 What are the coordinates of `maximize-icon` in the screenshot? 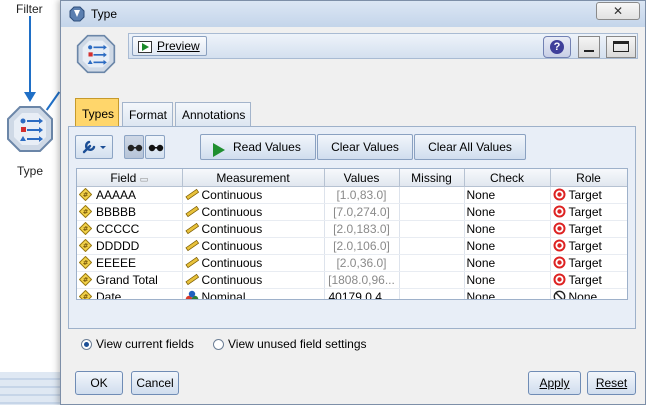 It's located at (621, 46).